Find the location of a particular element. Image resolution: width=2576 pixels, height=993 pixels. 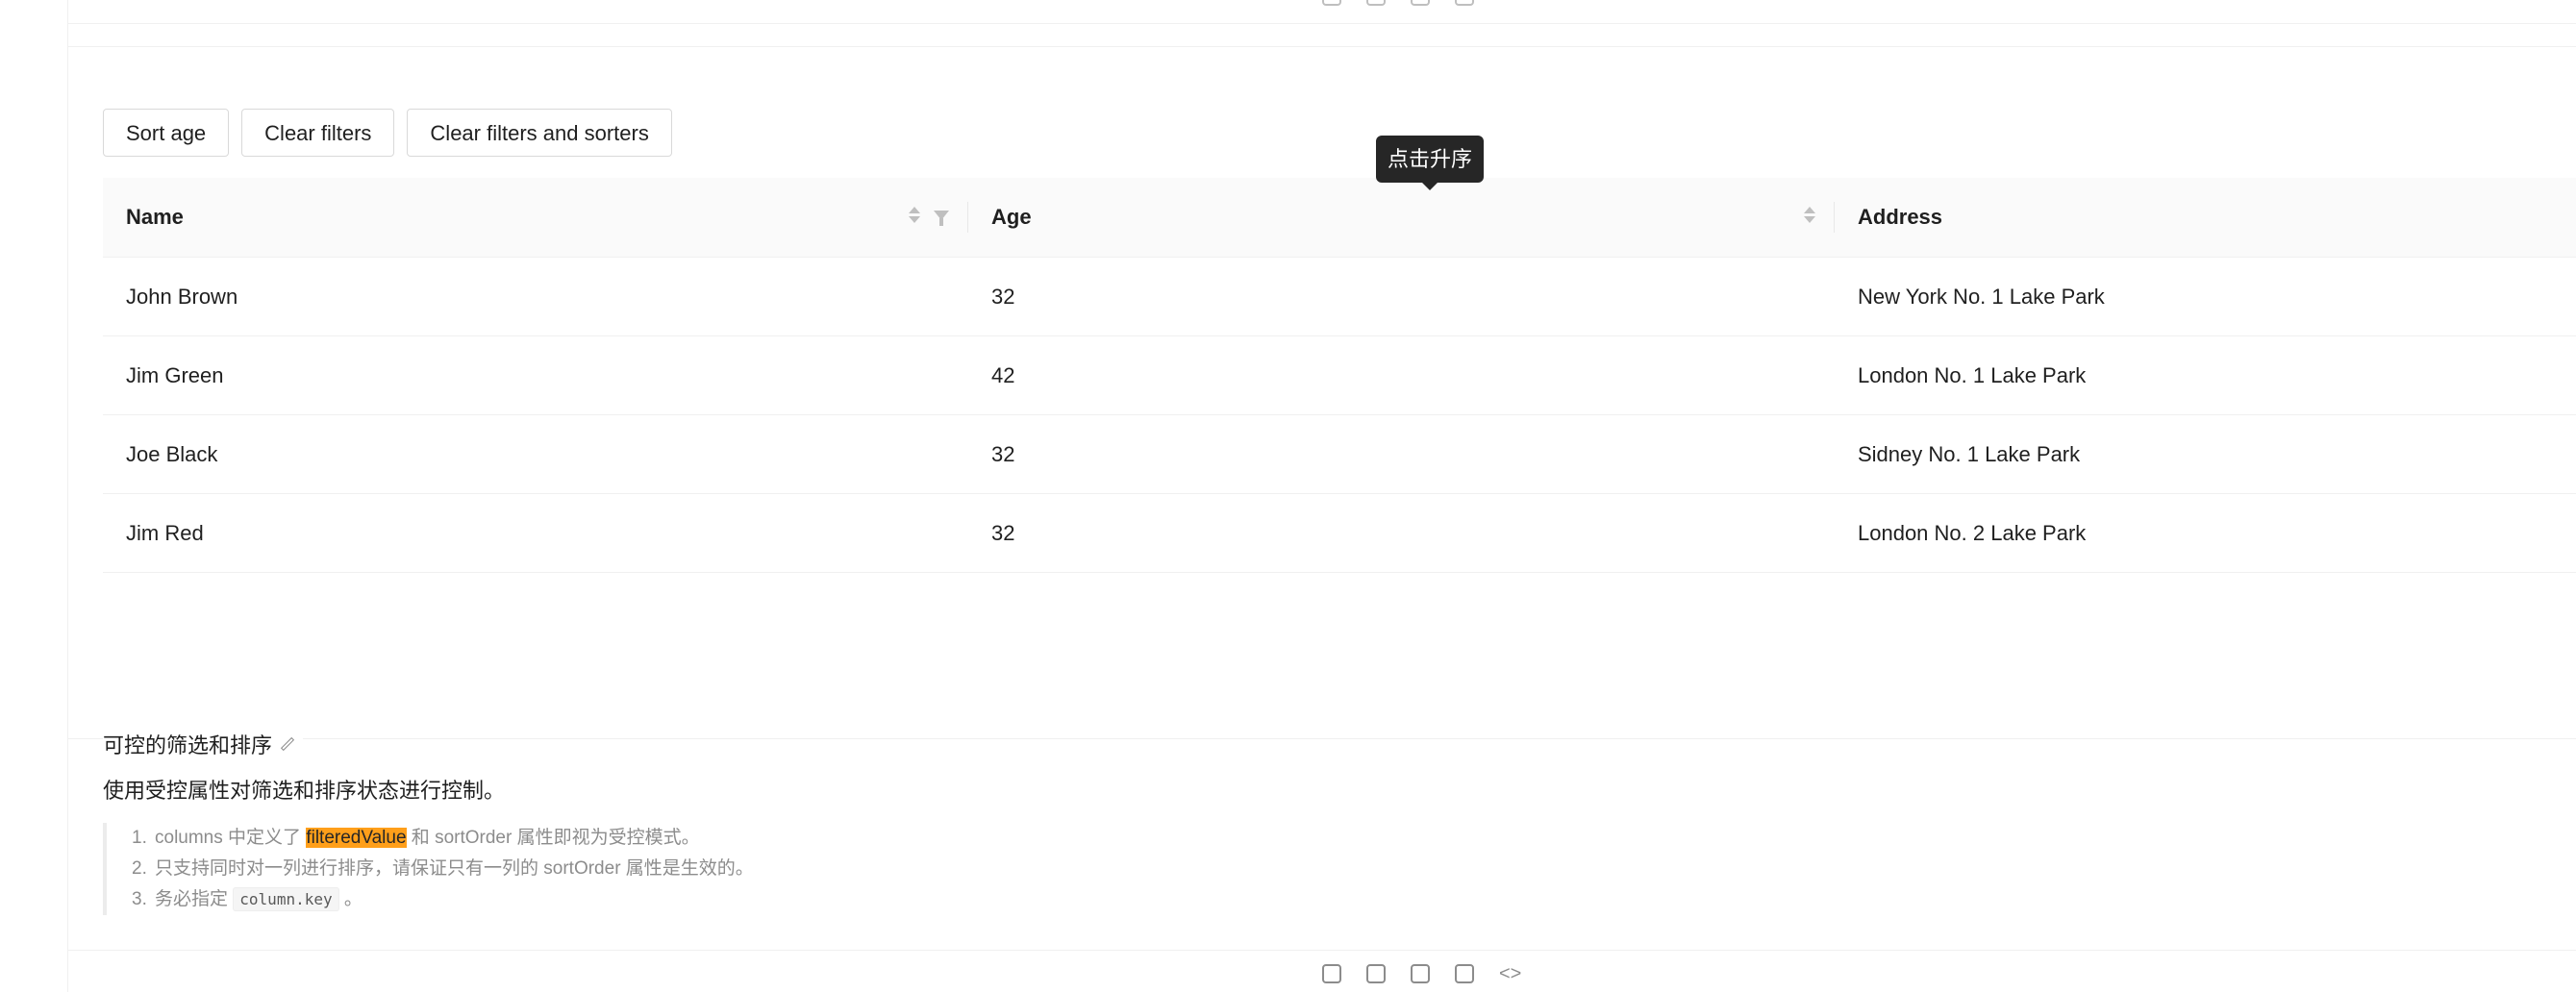

list-number: 1. is located at coordinates (139, 838).